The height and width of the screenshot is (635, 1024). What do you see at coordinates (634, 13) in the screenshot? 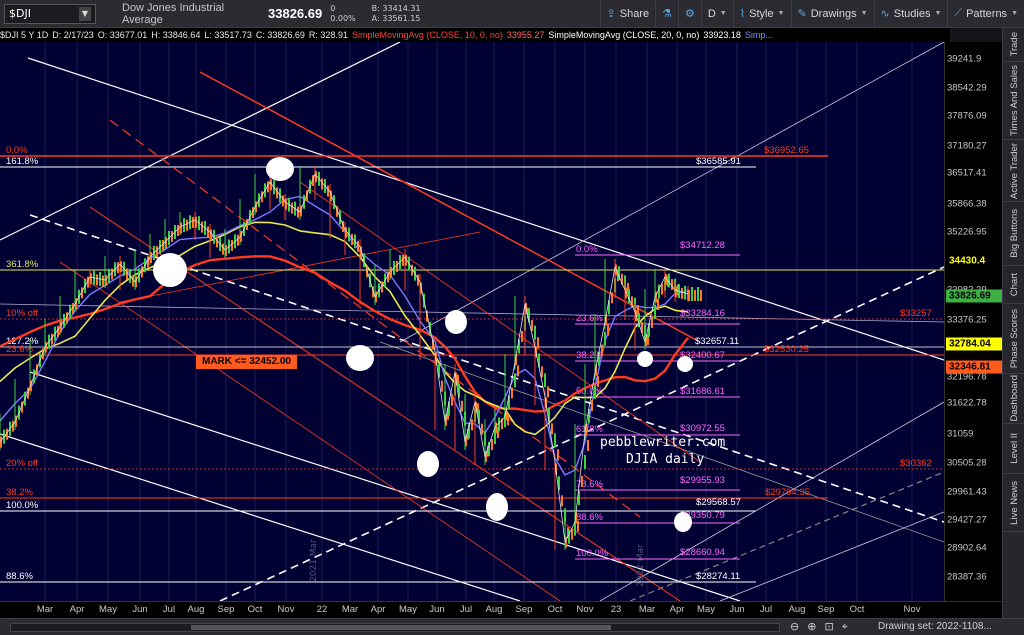
I see `share-label: Share` at bounding box center [634, 13].